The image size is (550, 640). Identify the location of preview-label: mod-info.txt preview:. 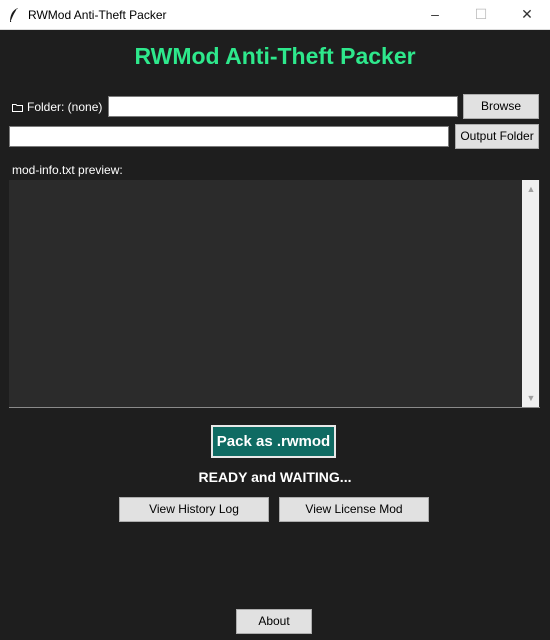
(67, 170).